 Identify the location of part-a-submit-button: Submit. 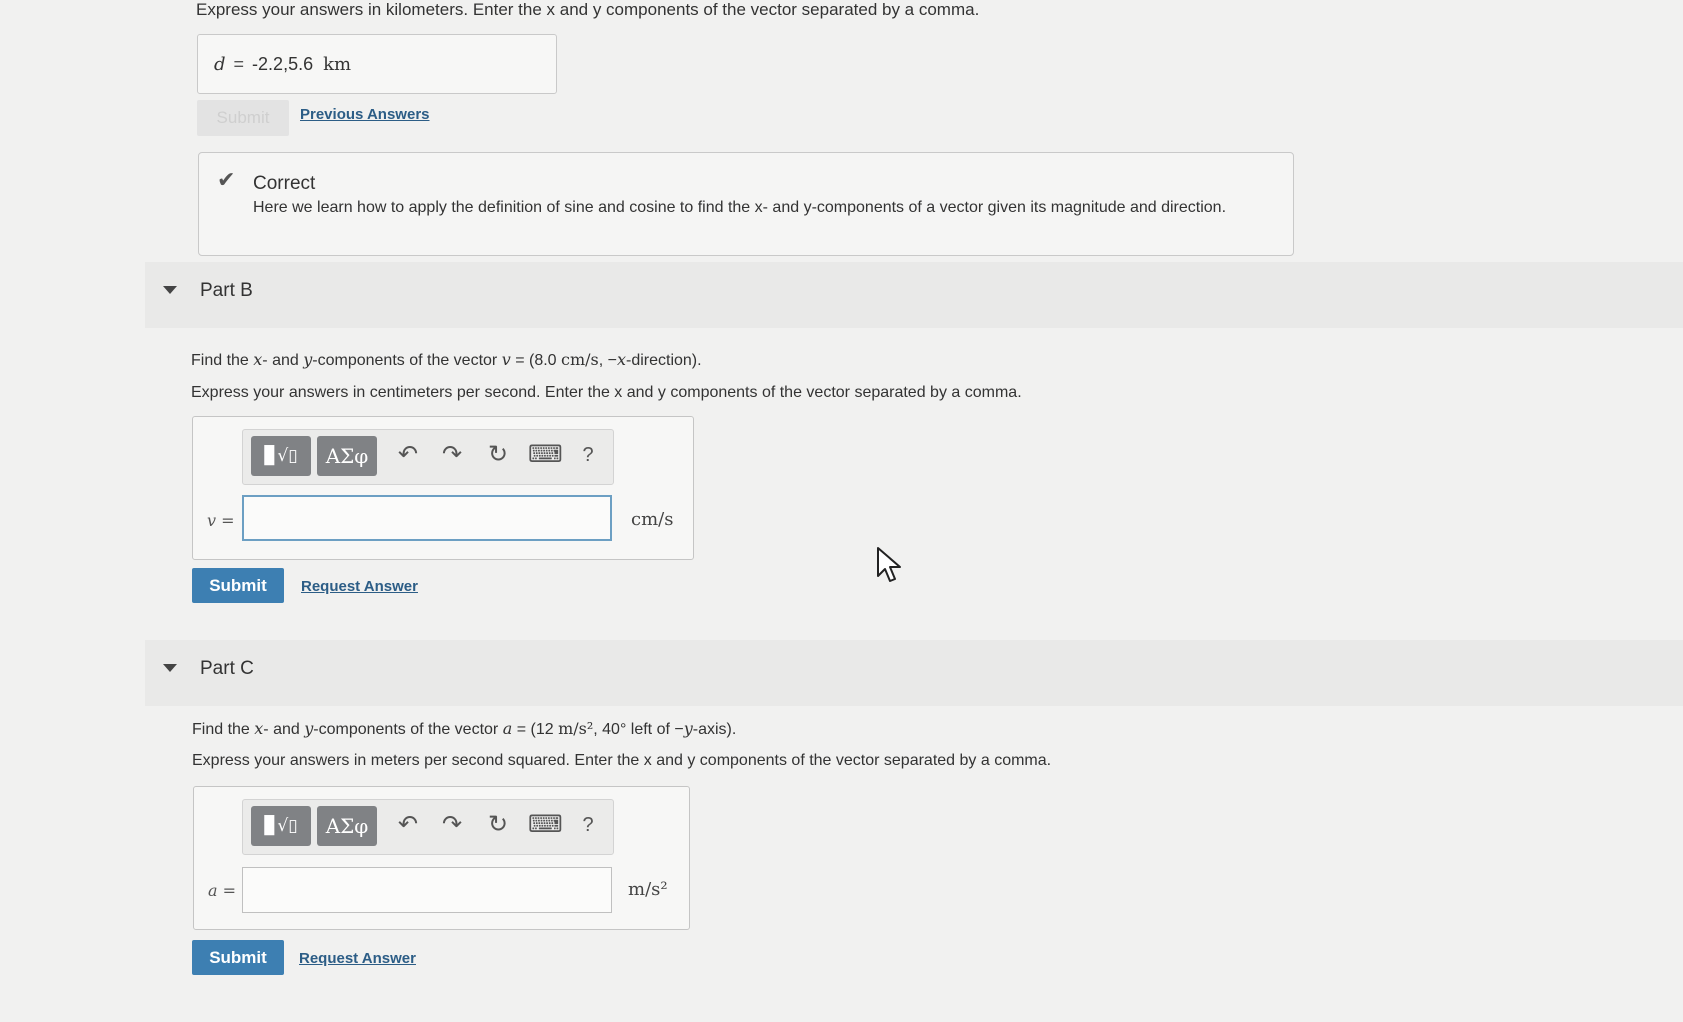
(243, 118).